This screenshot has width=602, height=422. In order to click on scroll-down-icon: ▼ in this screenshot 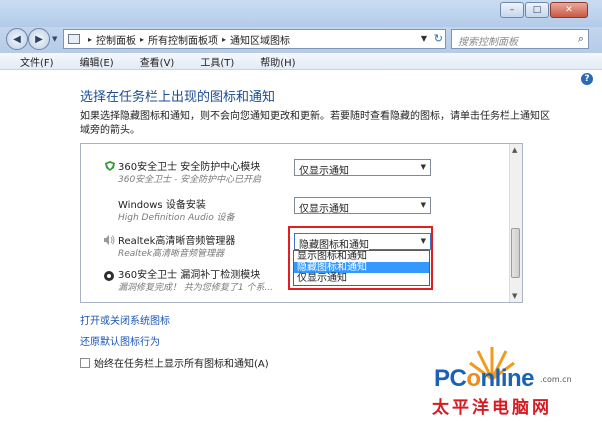, I will do `click(514, 296)`.